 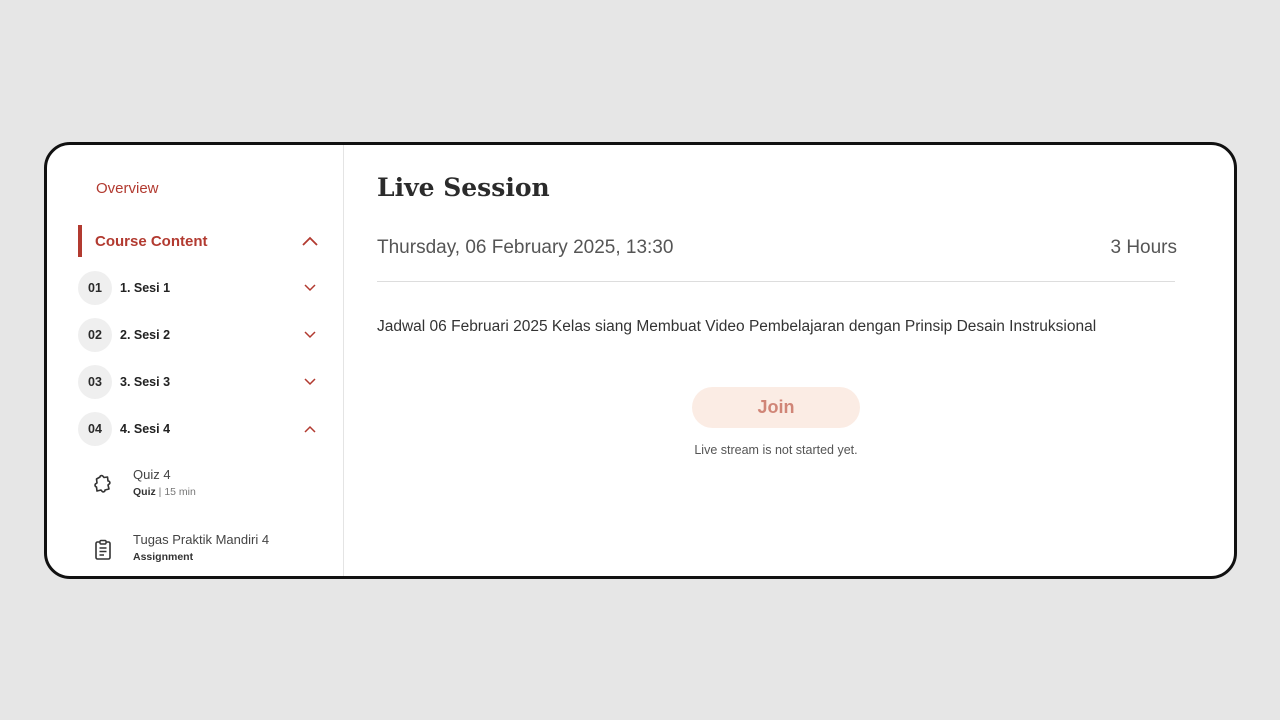 I want to click on session-label: 3. Sesi 3, so click(x=145, y=382).